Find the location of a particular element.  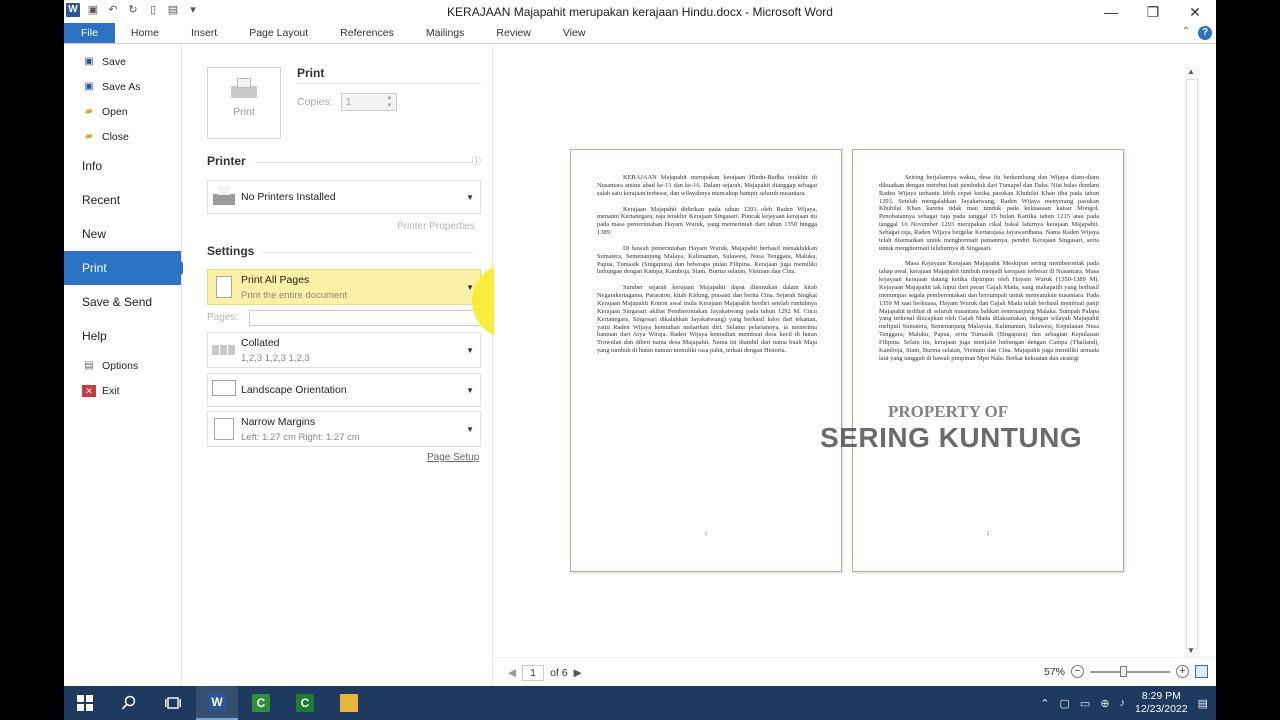

close-button: ✕ is located at coordinates (1195, 12).